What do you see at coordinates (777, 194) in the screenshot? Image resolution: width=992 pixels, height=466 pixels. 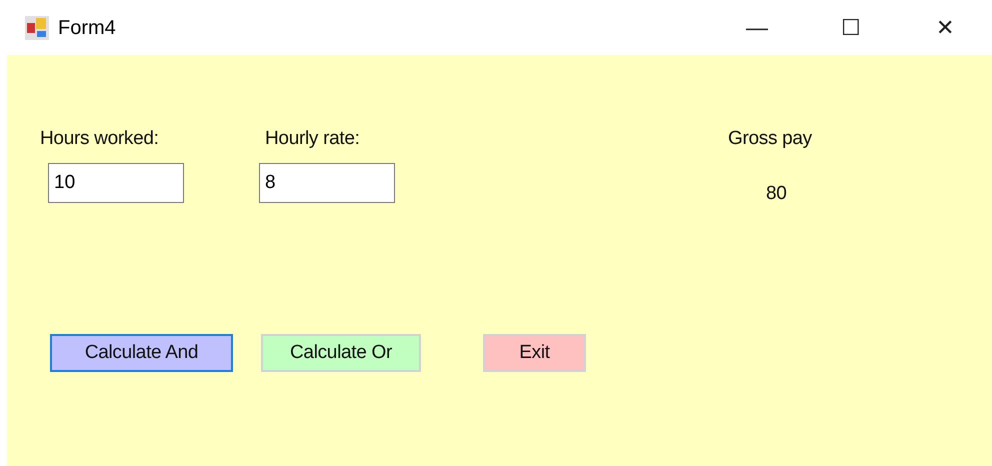 I see `result-value: 80` at bounding box center [777, 194].